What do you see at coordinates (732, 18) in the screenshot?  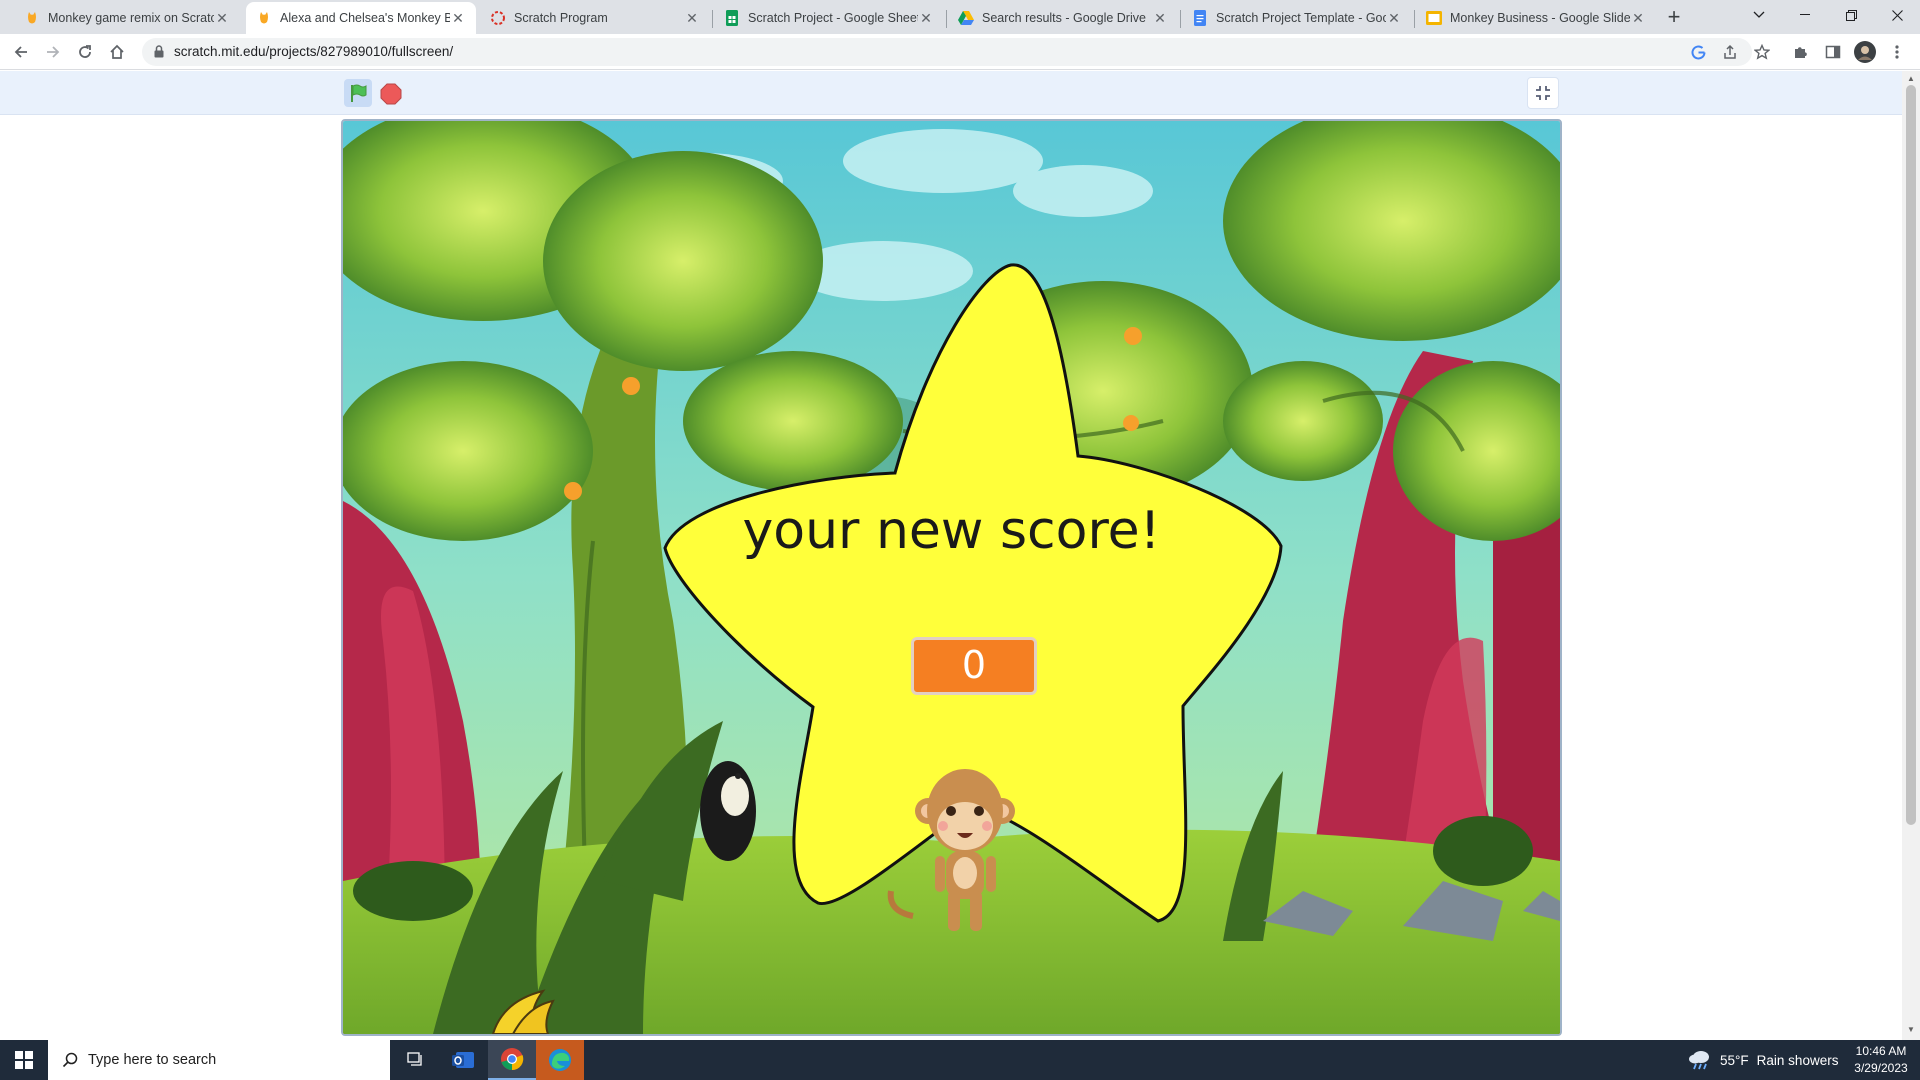 I see `google-sheets-icon` at bounding box center [732, 18].